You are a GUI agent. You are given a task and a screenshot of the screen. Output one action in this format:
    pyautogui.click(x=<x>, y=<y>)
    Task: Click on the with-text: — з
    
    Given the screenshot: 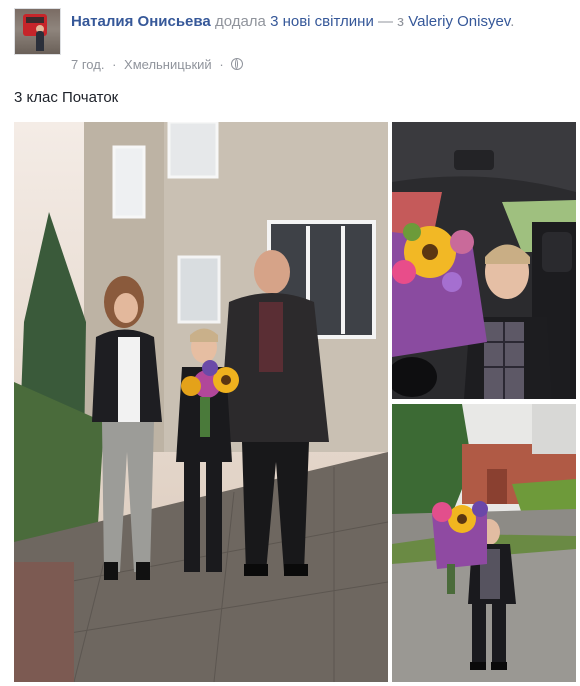 What is the action you would take?
    pyautogui.click(x=391, y=21)
    